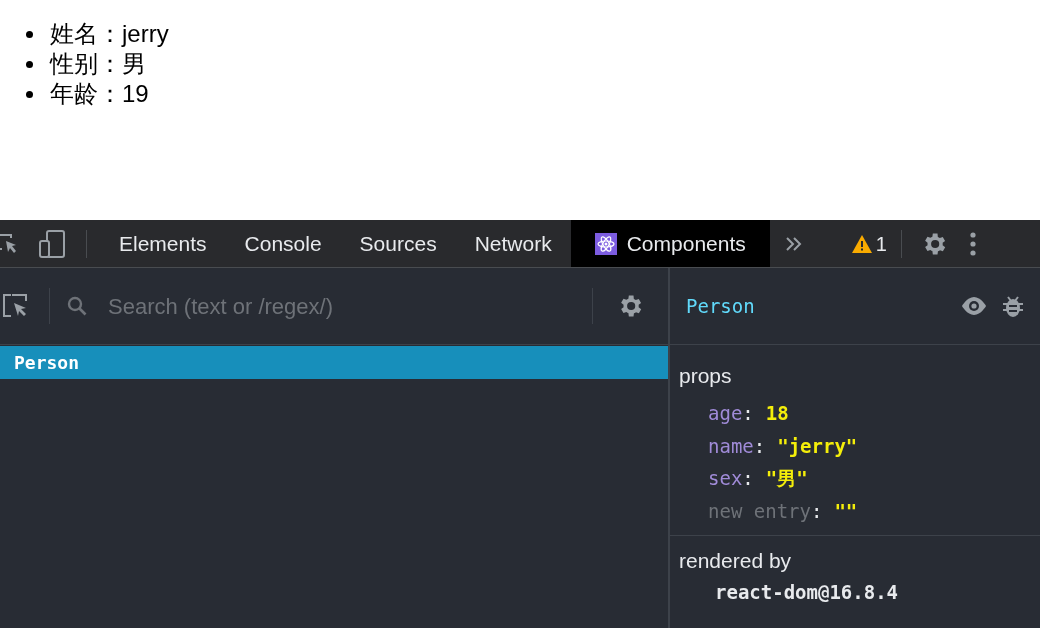 This screenshot has height=628, width=1040. Describe the element at coordinates (736, 561) in the screenshot. I see `section-title: rendered by` at that location.